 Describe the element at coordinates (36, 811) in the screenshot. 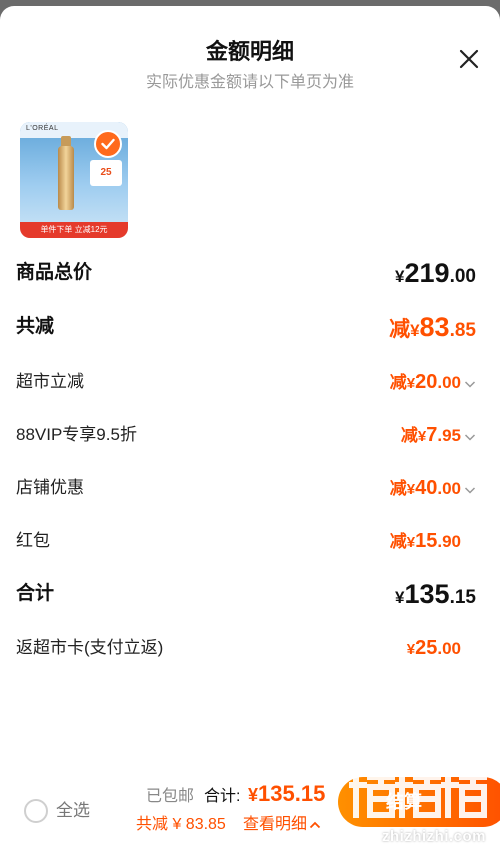

I see `radio-icon` at that location.